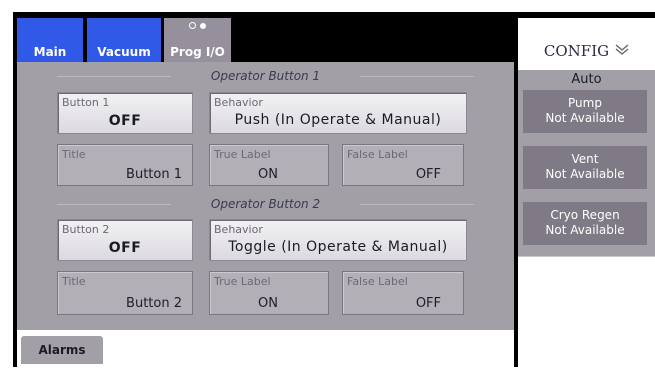  I want to click on behavior-value: Toggle (In Operate & Manual), so click(338, 247).